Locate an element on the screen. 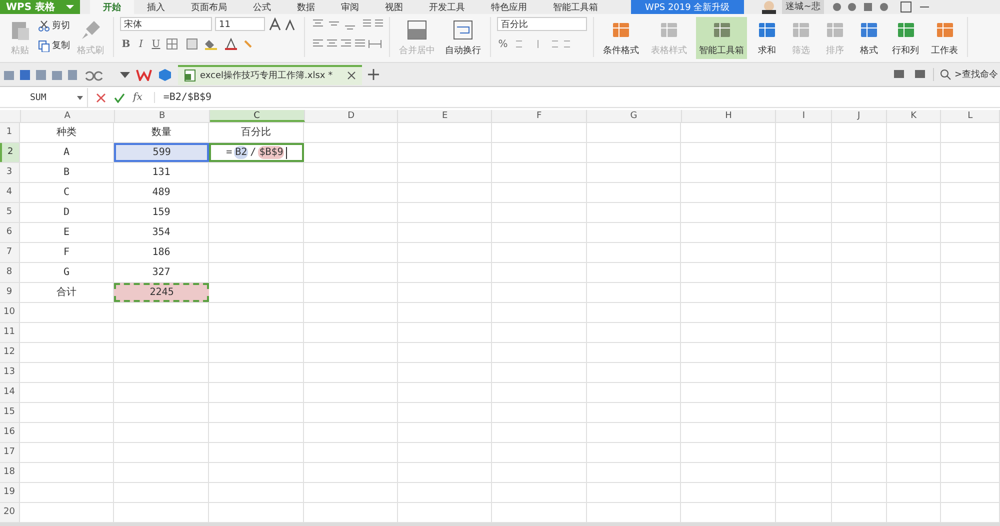 The image size is (1000, 526). row-header: 9 is located at coordinates (10, 292).